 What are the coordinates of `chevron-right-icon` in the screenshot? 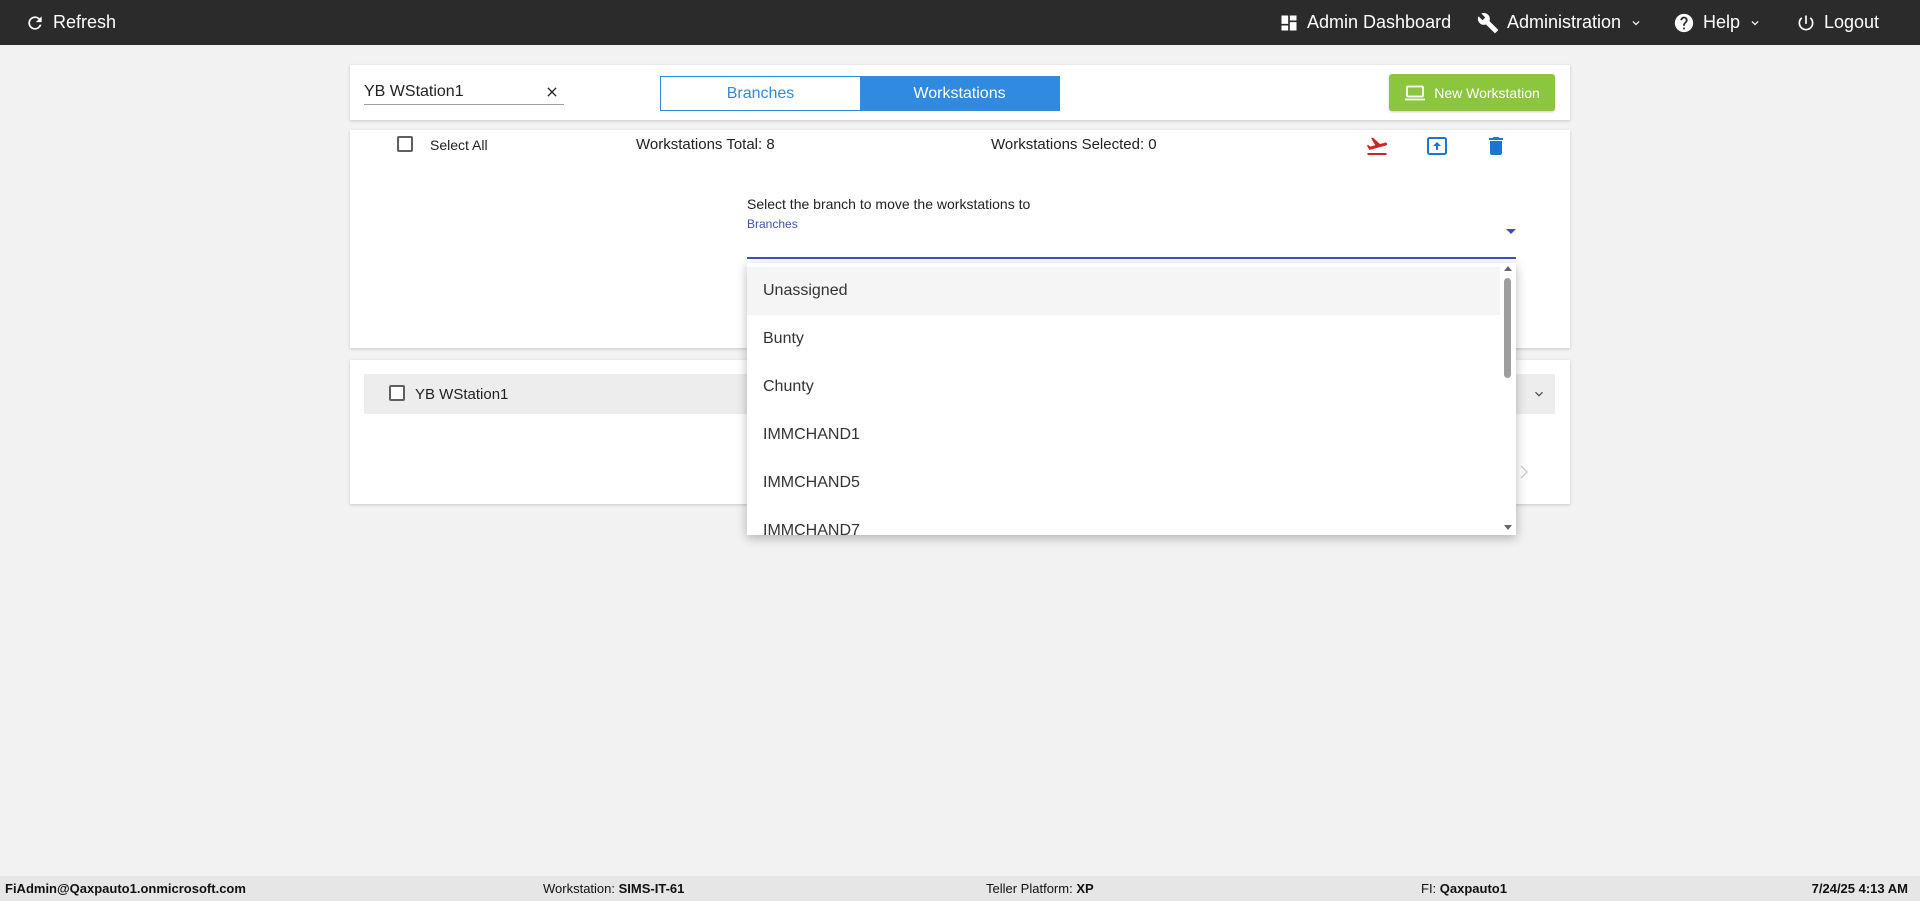 It's located at (1524, 472).